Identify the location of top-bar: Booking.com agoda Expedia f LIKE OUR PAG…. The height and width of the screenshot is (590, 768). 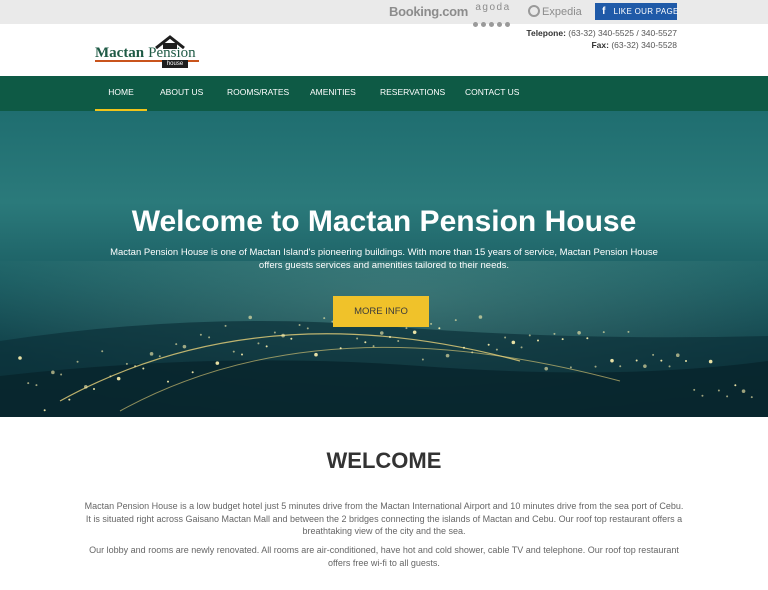
(384, 13).